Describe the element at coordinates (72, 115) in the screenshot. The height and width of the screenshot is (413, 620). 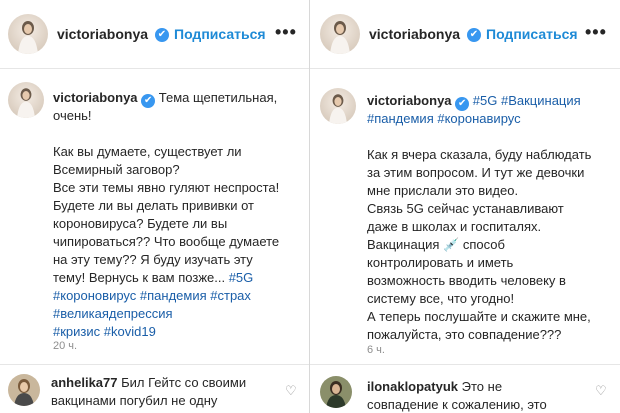
I see `caption-text: очень!` at that location.